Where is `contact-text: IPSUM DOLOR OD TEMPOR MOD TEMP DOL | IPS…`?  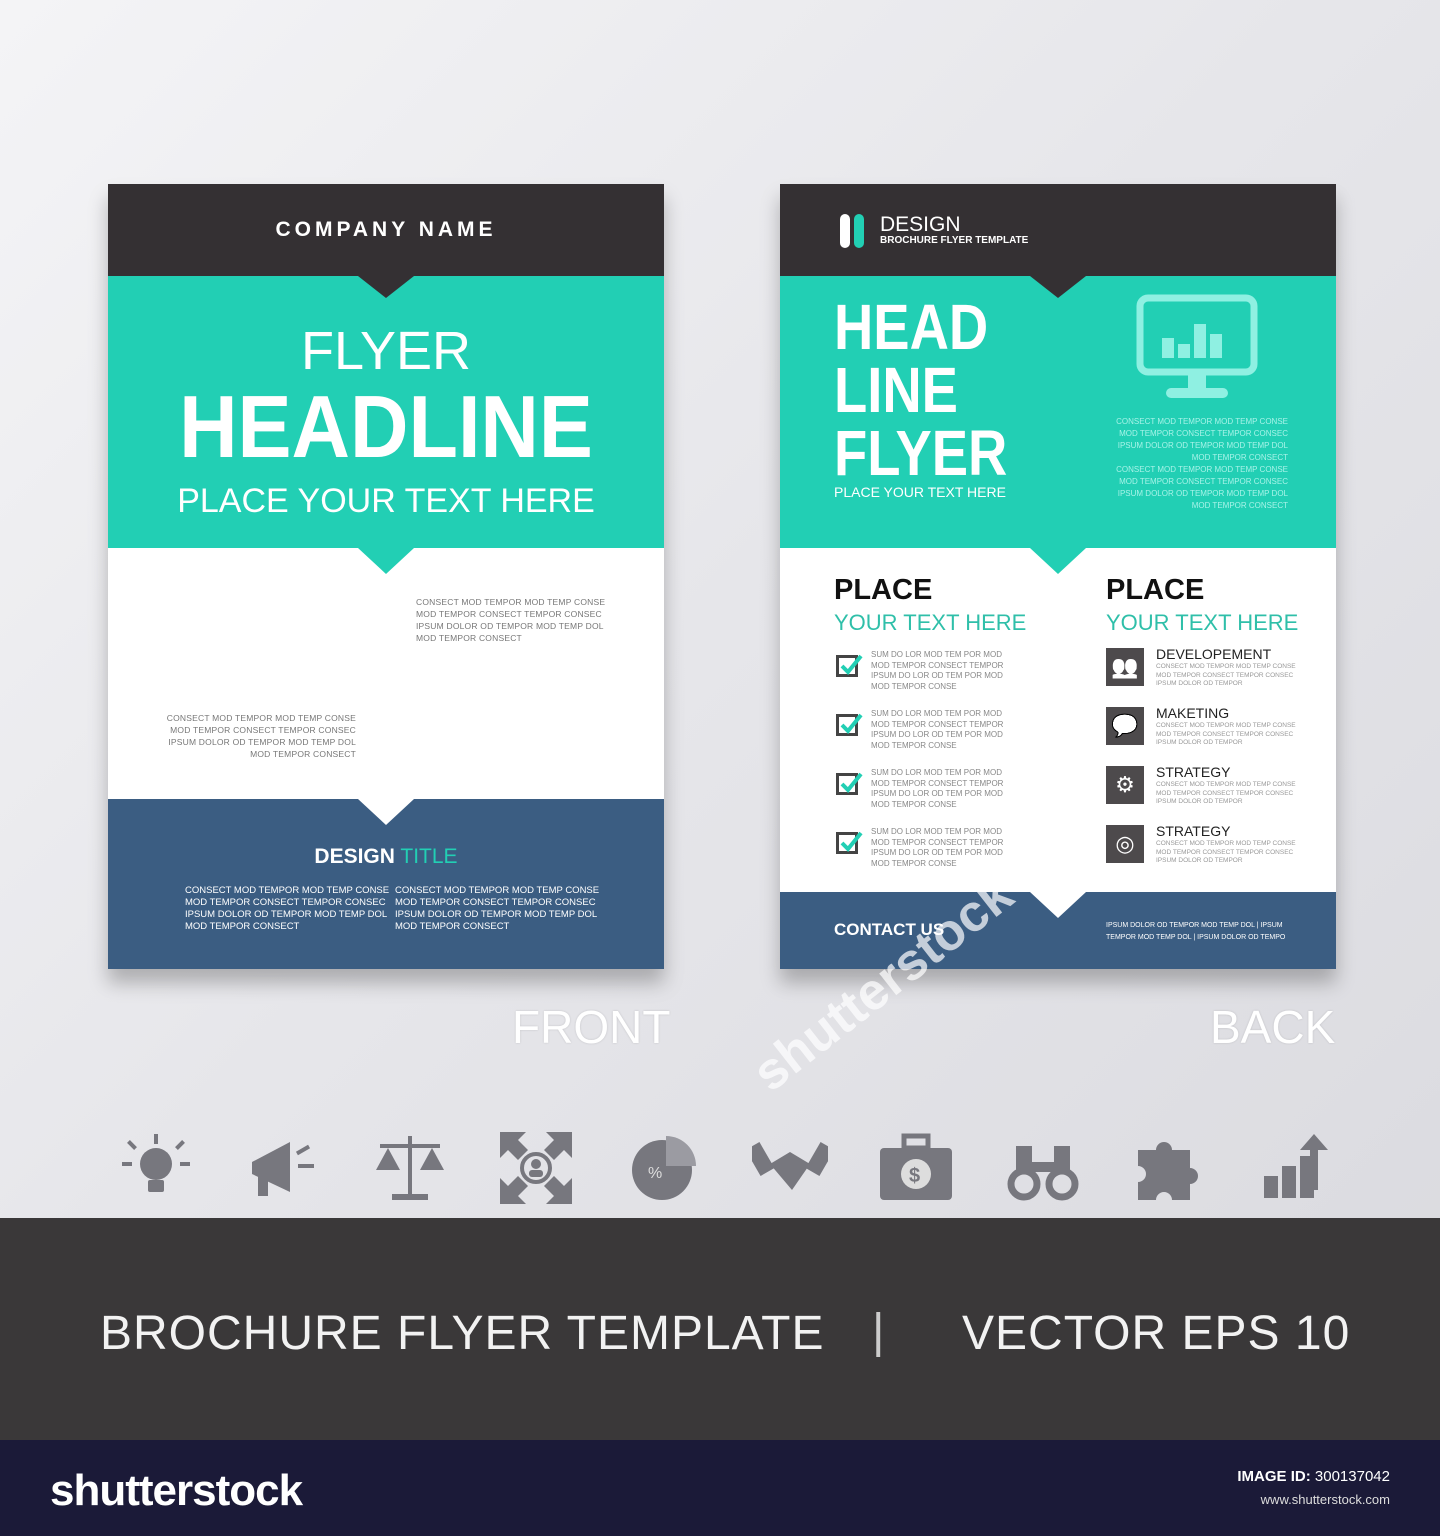
contact-text: IPSUM DOLOR OD TEMPOR MOD TEMP DOL | IPS… is located at coordinates (1196, 931).